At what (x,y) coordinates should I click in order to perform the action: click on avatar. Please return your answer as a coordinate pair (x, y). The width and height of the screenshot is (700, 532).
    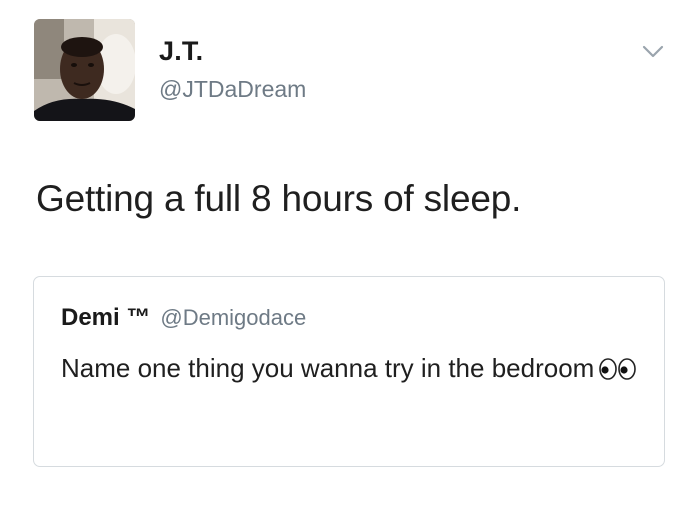
    Looking at the image, I should click on (84, 70).